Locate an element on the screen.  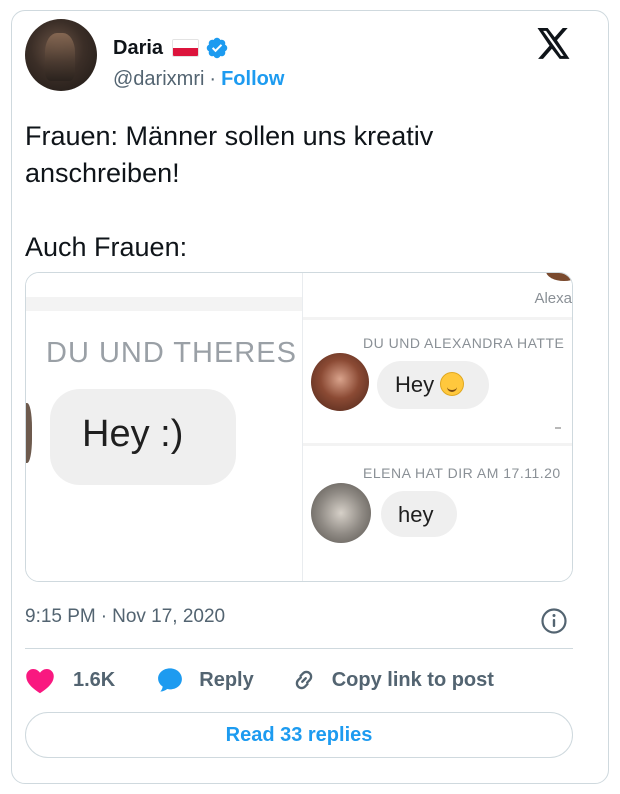
author-avatar is located at coordinates (61, 55).